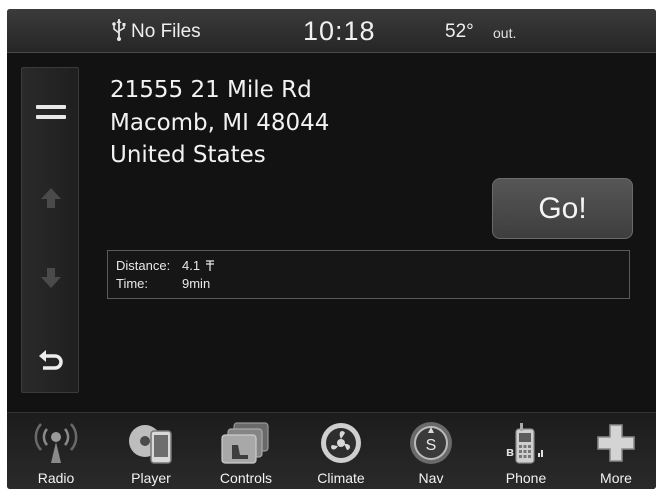 This screenshot has width=663, height=496. Describe the element at coordinates (119, 32) in the screenshot. I see `usb-icon` at that location.